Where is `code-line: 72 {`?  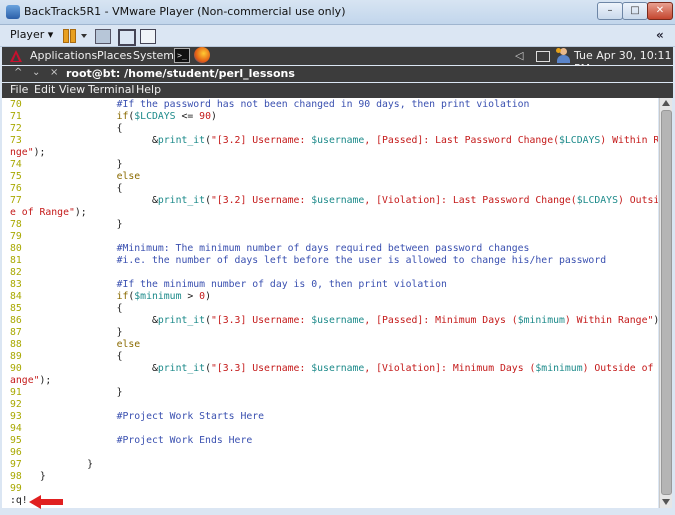
code-line: 72 { is located at coordinates (66, 129).